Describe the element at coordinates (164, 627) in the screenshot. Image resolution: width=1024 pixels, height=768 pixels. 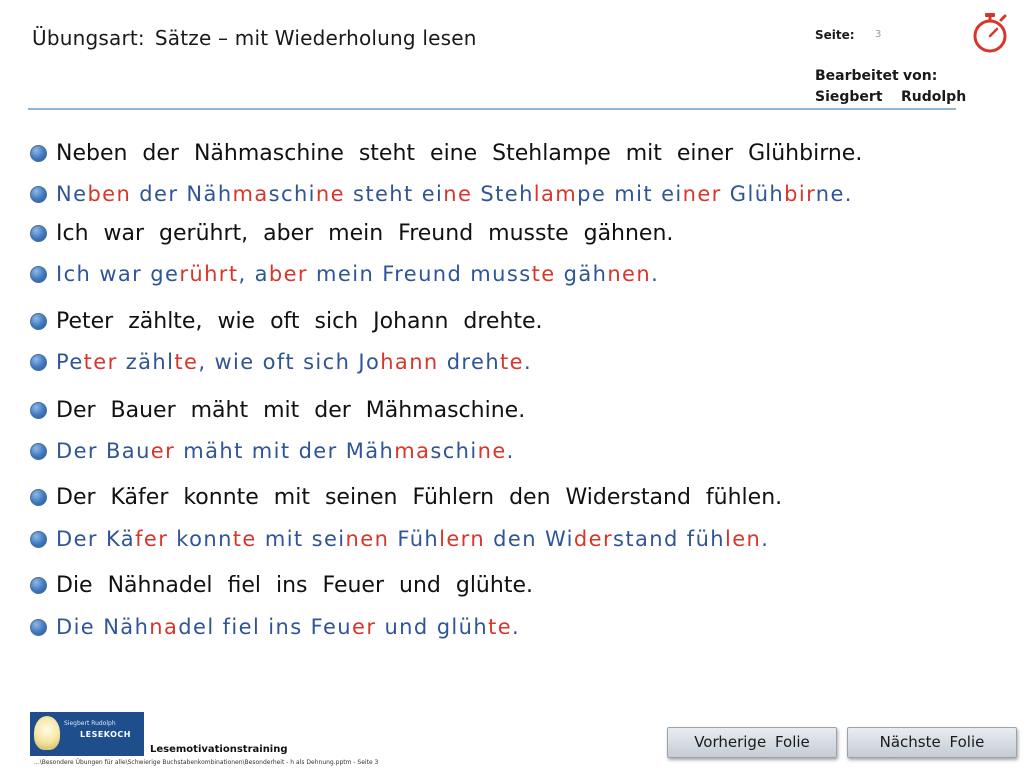
I see `syllable-red: na` at that location.